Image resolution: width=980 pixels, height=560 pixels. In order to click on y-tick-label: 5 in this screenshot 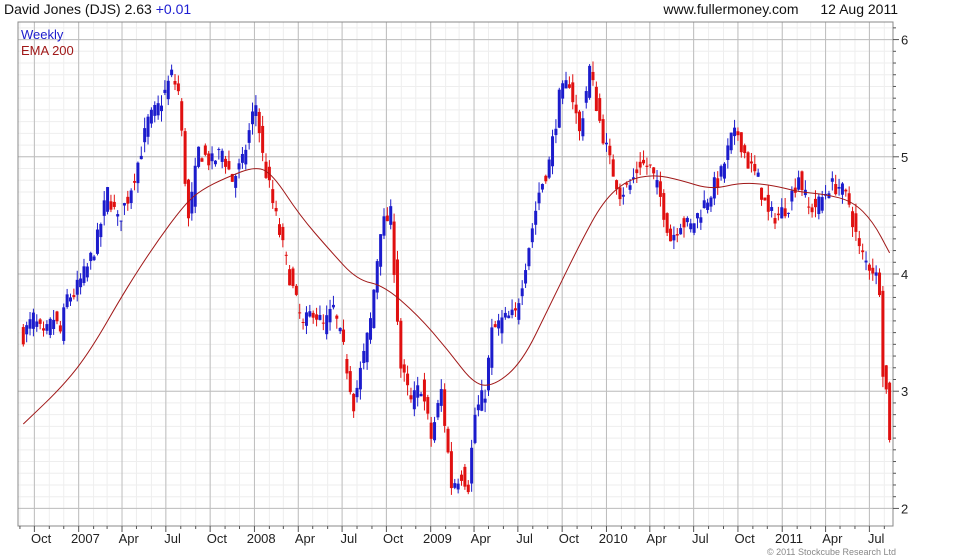, I will do `click(904, 157)`.